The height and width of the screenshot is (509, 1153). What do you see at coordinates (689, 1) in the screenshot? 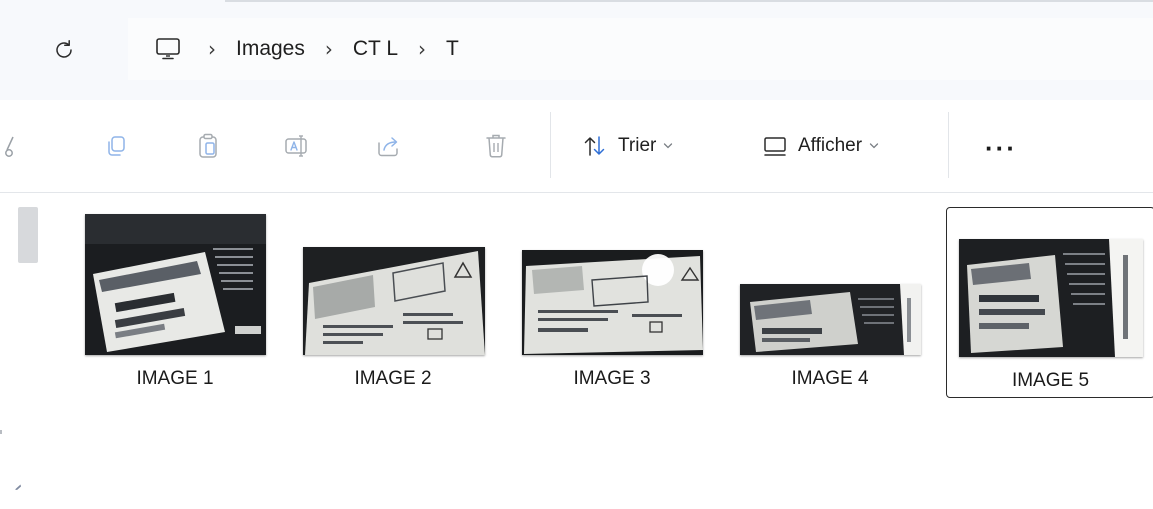
I see `tab-strip-edge` at bounding box center [689, 1].